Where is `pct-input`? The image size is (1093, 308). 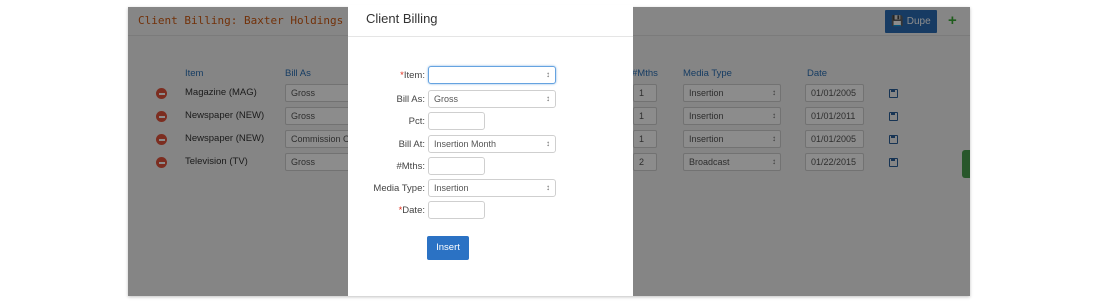
pct-input is located at coordinates (456, 121).